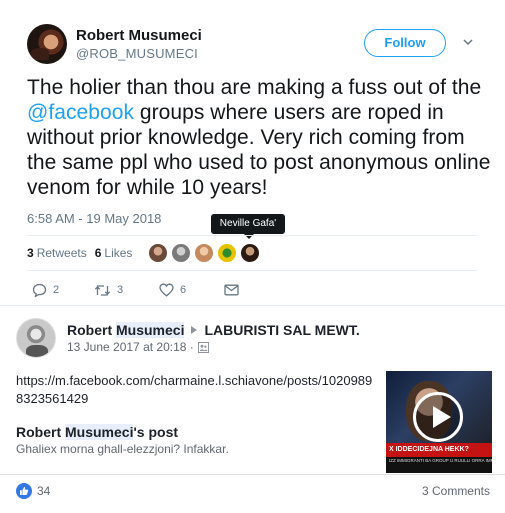  I want to click on fb-likes-count: 34, so click(44, 491).